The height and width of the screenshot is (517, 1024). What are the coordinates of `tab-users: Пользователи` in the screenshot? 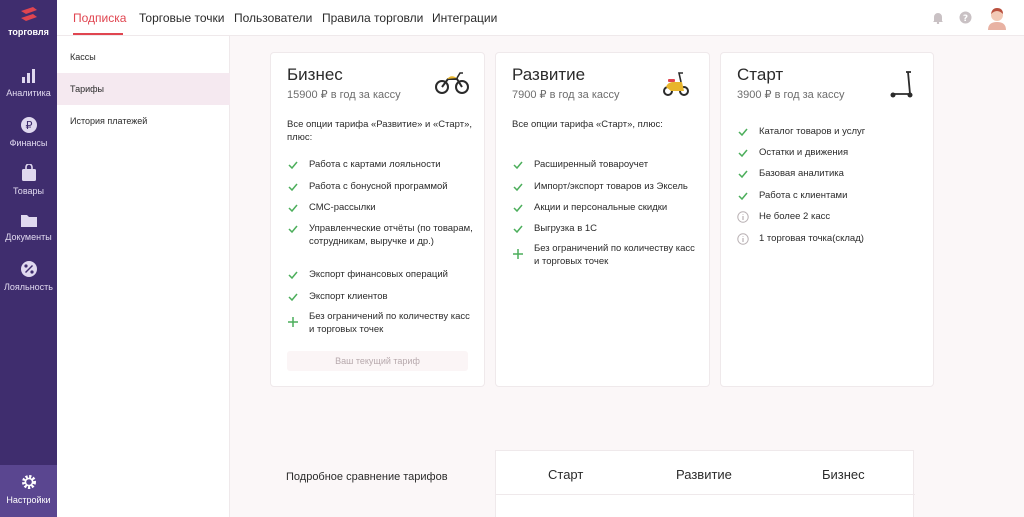 It's located at (273, 18).